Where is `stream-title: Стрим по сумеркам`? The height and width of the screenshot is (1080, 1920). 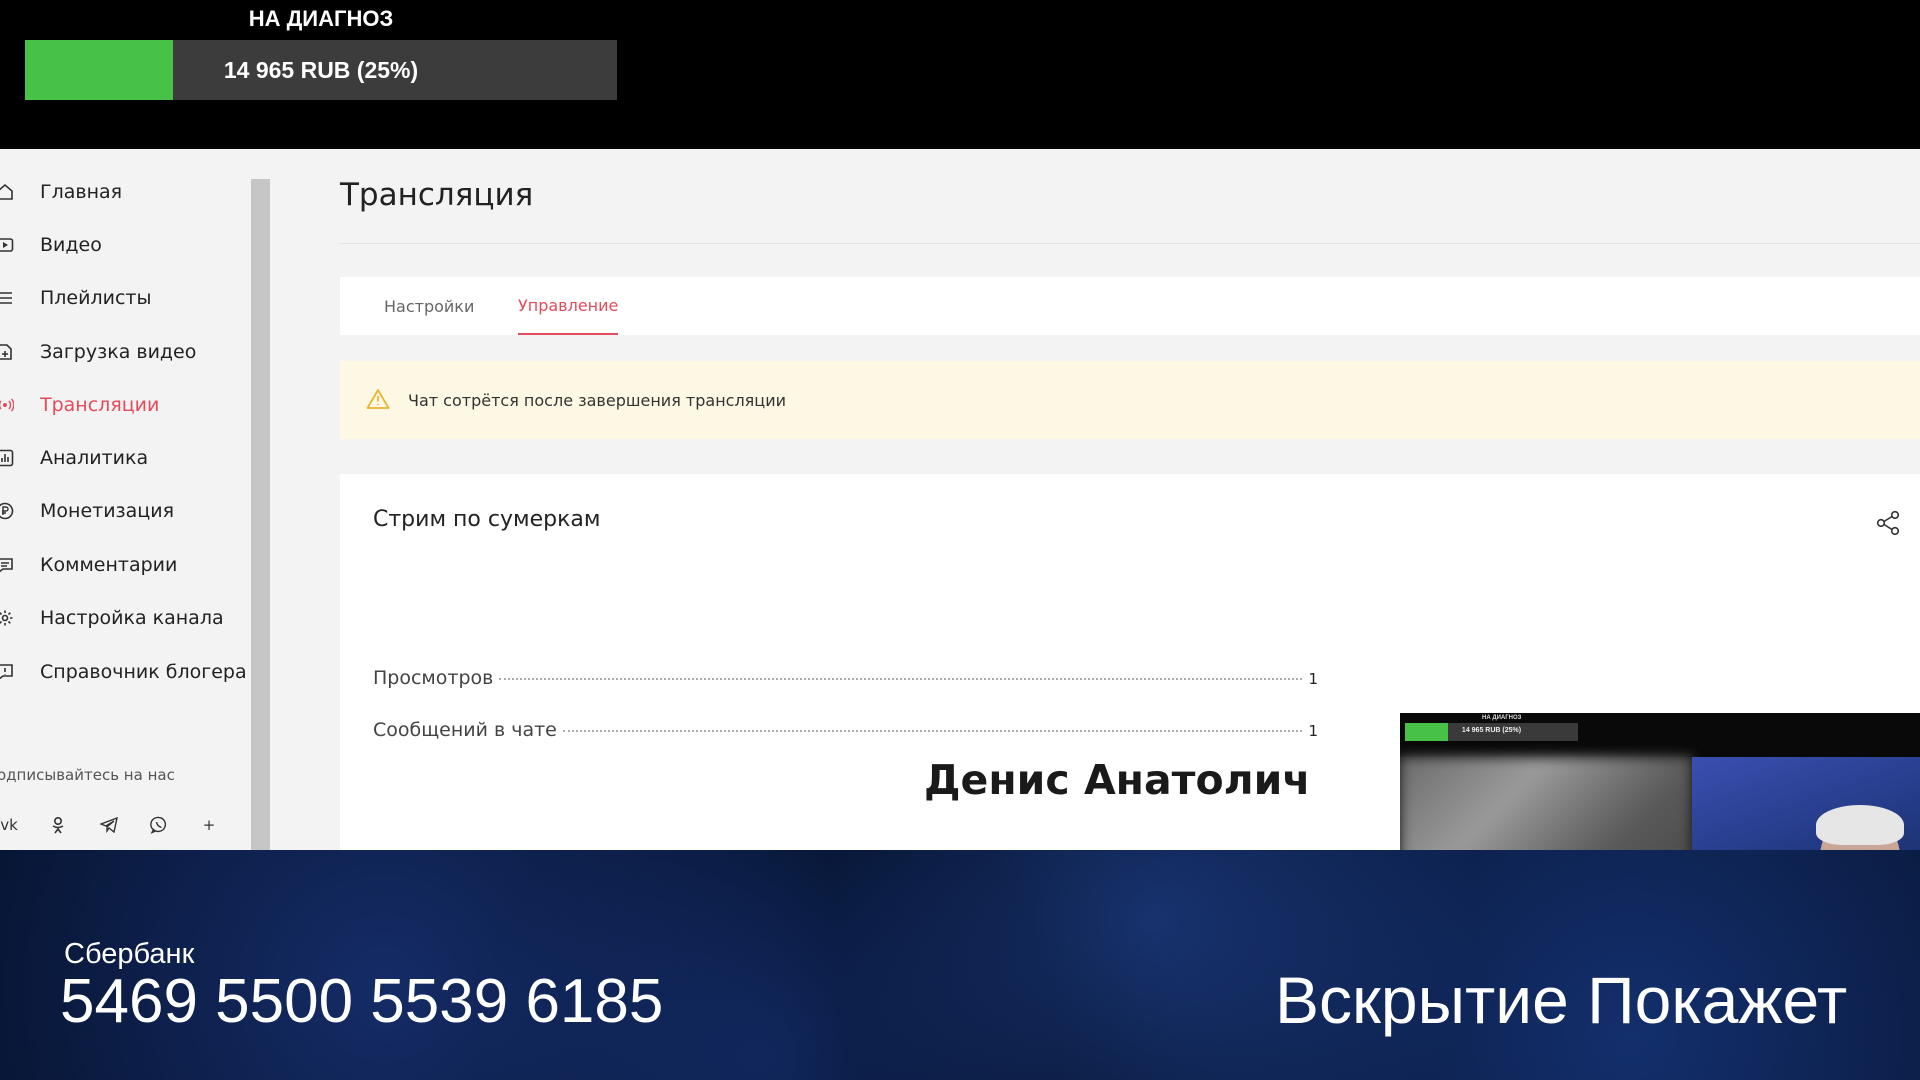
stream-title: Стрим по сумеркам is located at coordinates (487, 519).